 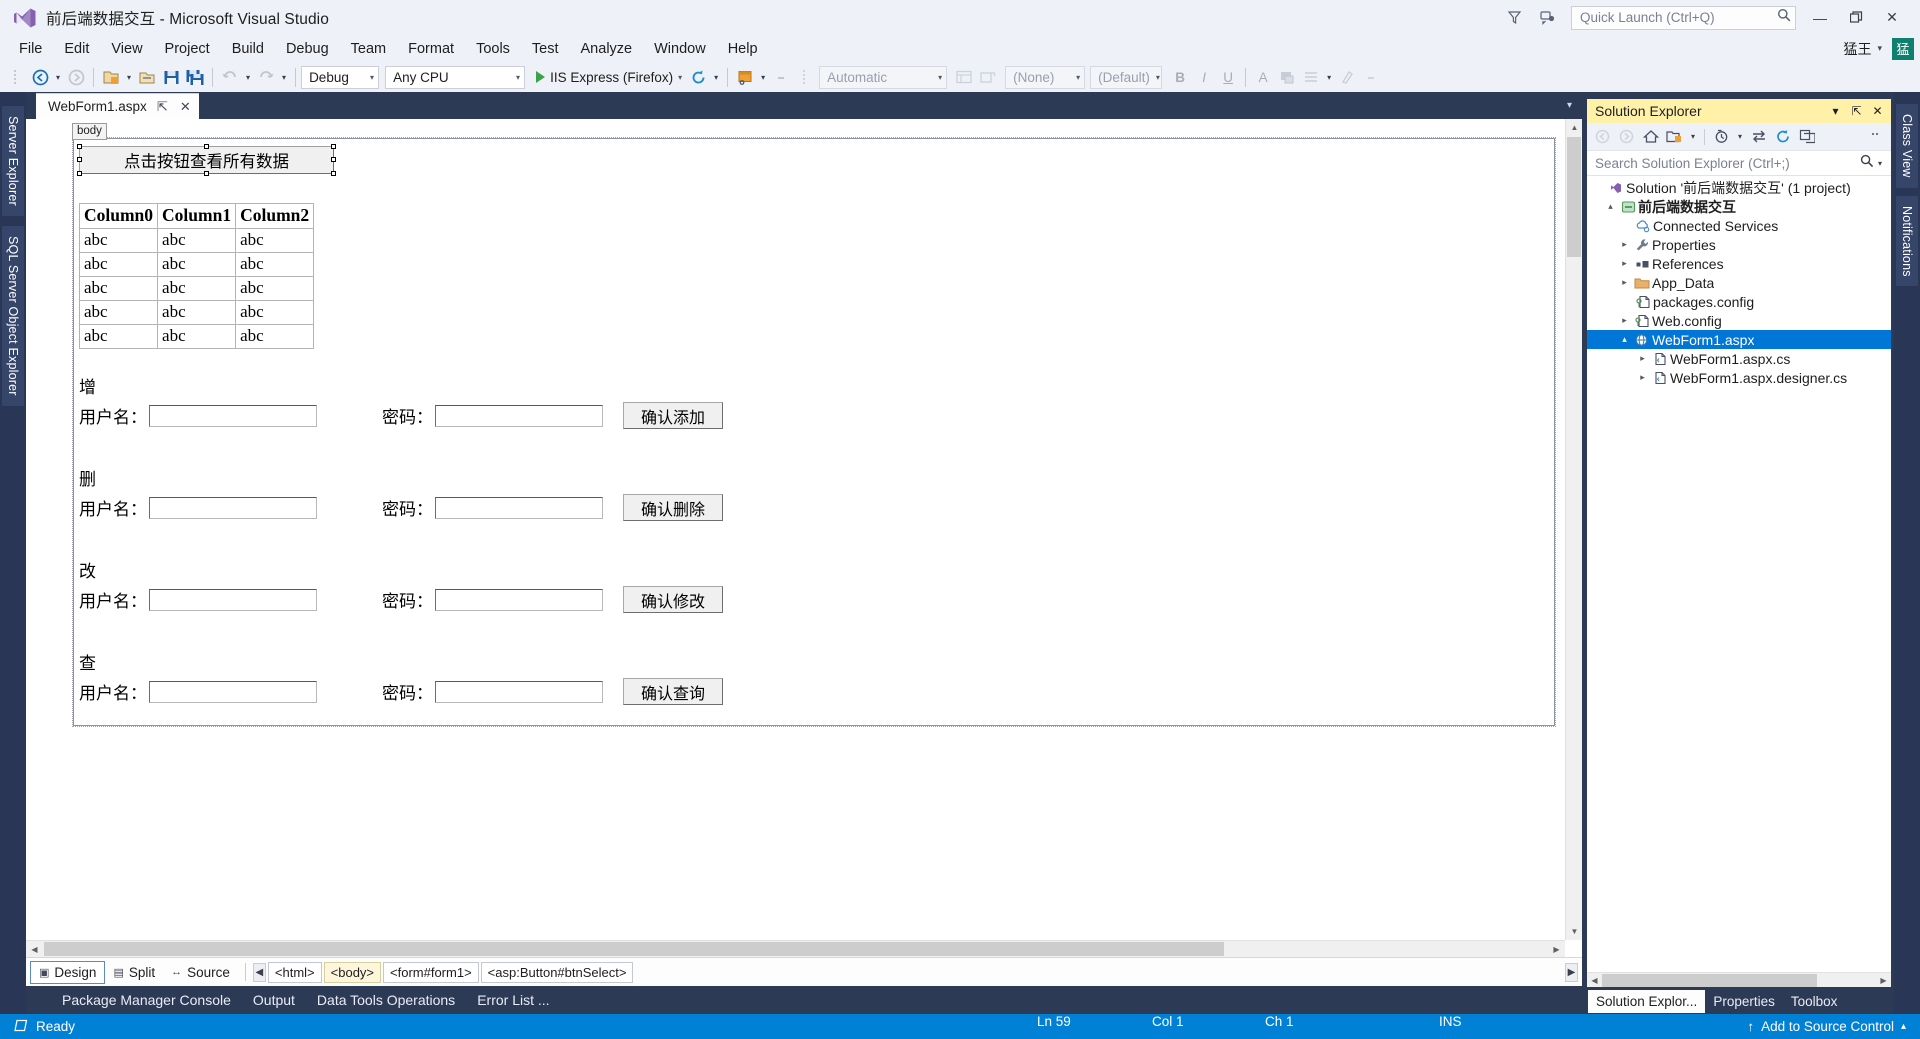 I want to click on account-name: 猛王, so click(x=1857, y=49).